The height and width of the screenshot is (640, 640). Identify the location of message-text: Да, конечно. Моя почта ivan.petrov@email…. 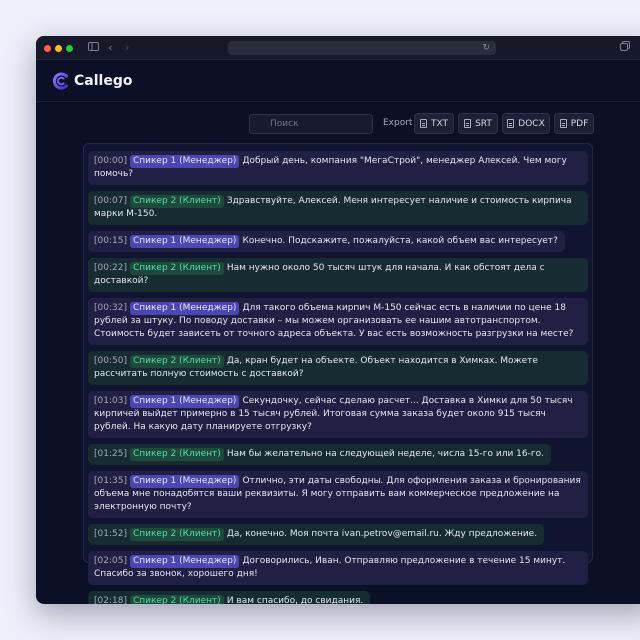
(382, 534).